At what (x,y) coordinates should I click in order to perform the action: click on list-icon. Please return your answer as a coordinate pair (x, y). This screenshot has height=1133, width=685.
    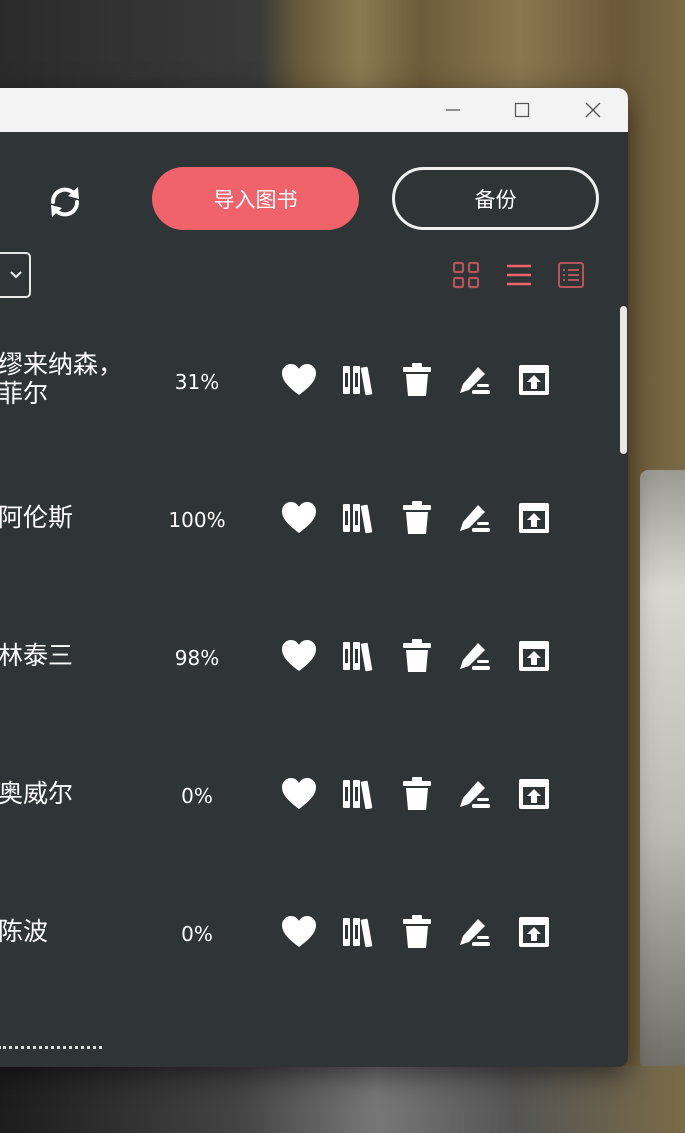
    Looking at the image, I should click on (519, 275).